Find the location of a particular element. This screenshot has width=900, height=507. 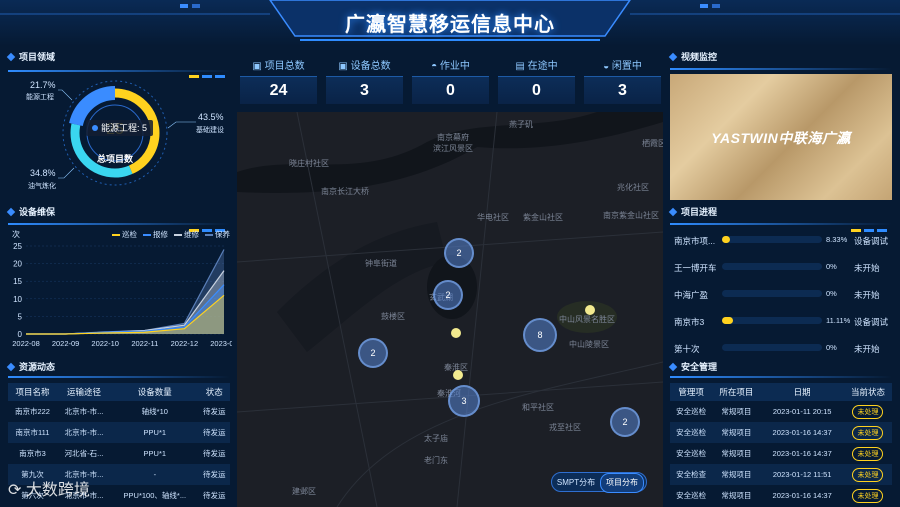

progress-row: 中海广盈 0% 未开始 is located at coordinates (781, 294).